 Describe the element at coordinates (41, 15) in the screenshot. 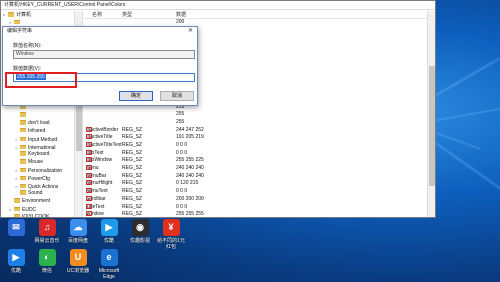

I see `tree-item: v 计算机` at that location.